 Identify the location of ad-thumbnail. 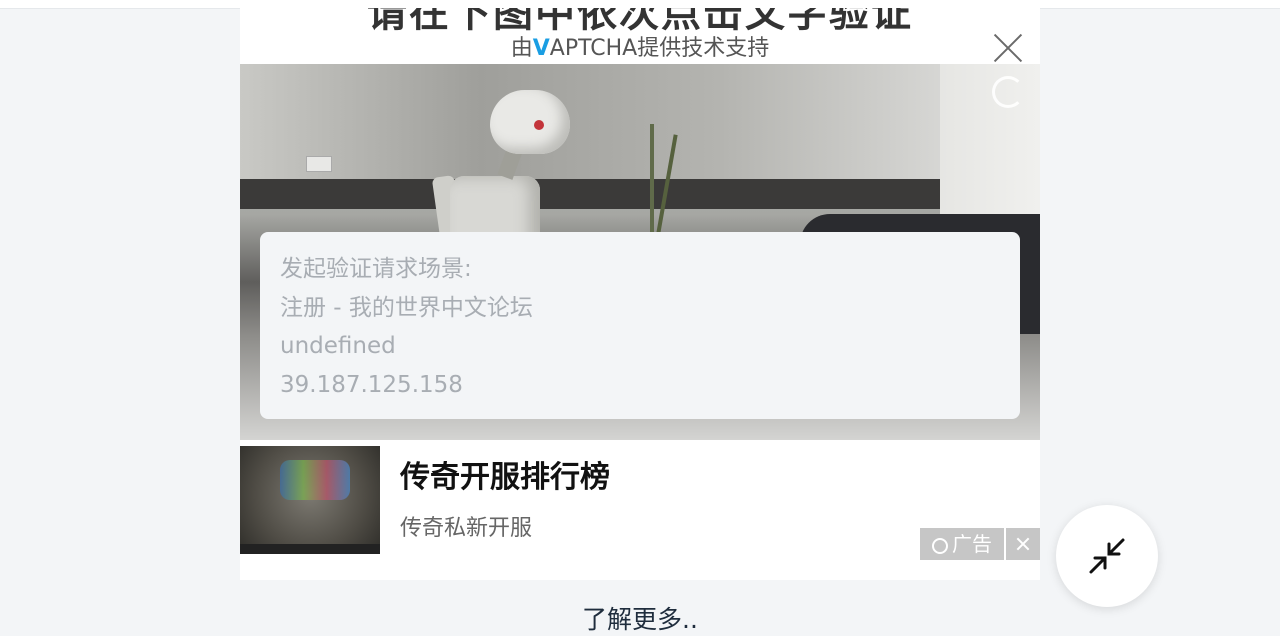
(310, 500).